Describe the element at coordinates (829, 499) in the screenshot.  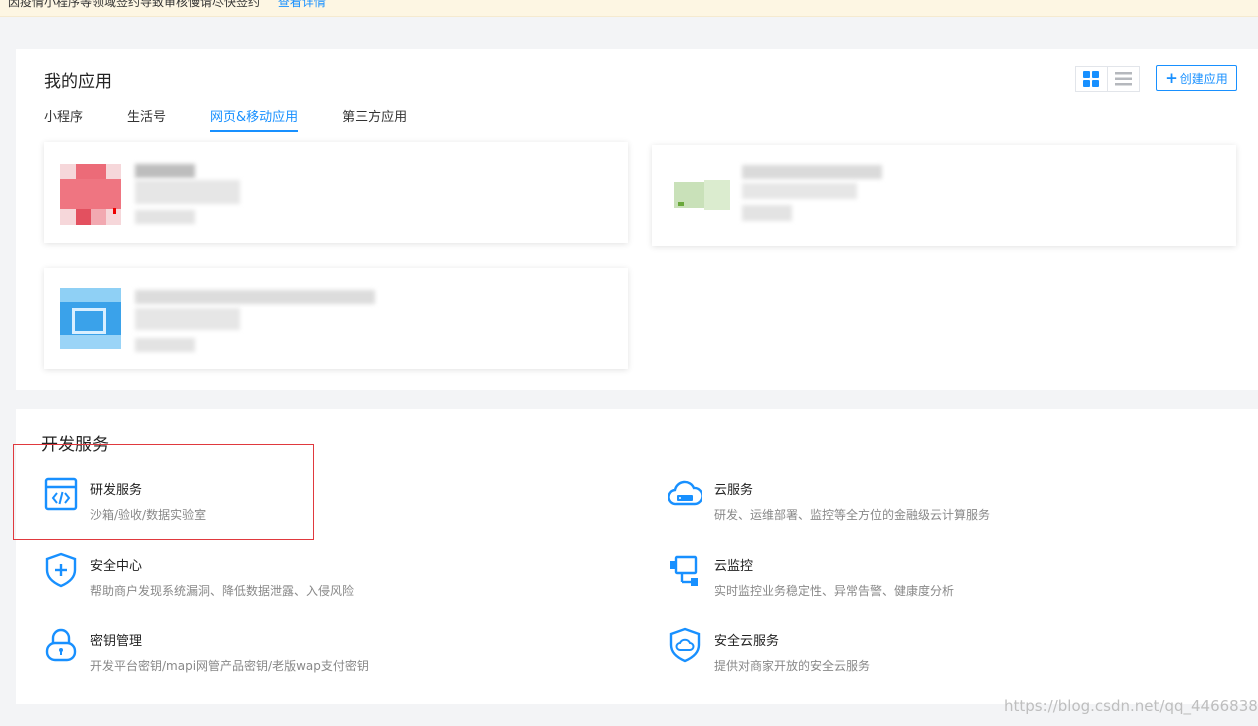
I see `service-cloud: 云服务 研发、运维部署、监控等全方位的金融级云计算服务` at that location.